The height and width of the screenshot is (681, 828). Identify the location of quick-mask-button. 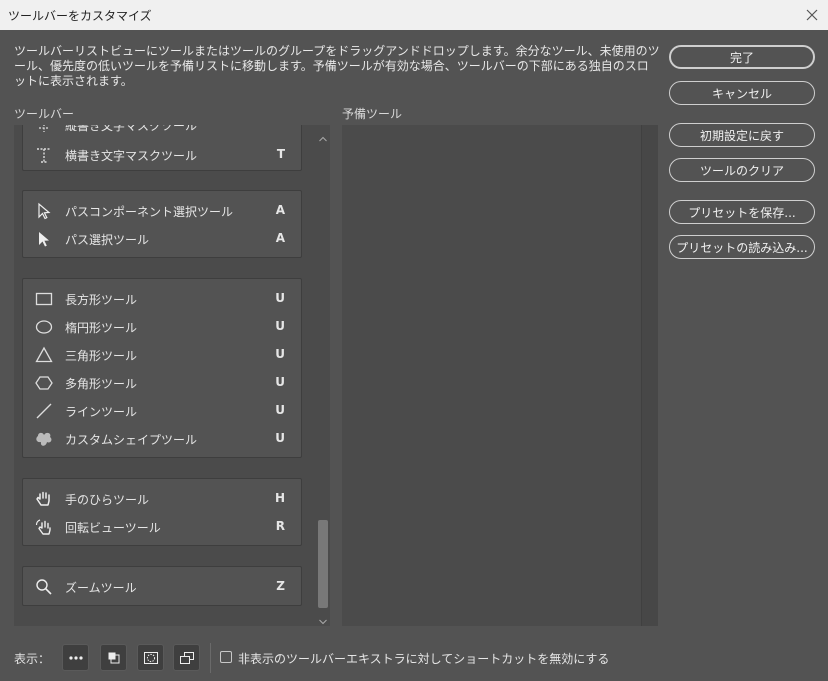
(150, 657).